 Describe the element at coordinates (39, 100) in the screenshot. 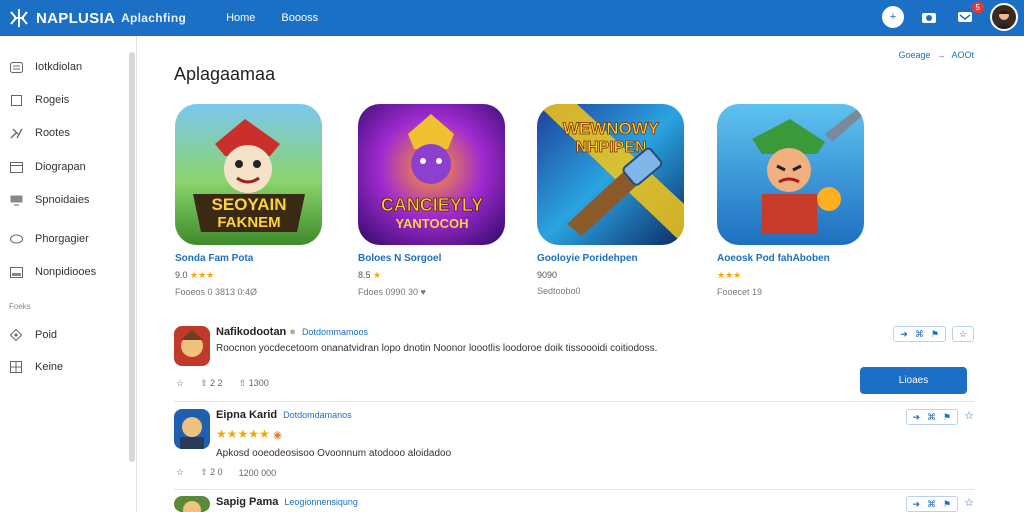

I see `sidebar-item-2: Rogeis` at that location.